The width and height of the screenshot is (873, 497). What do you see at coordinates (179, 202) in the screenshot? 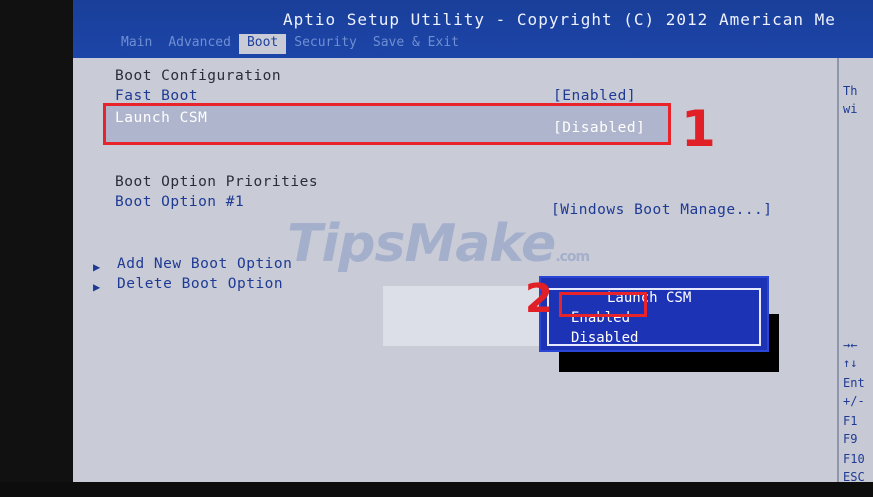
I see `boot-option-1-label: Boot Option #1` at bounding box center [179, 202].